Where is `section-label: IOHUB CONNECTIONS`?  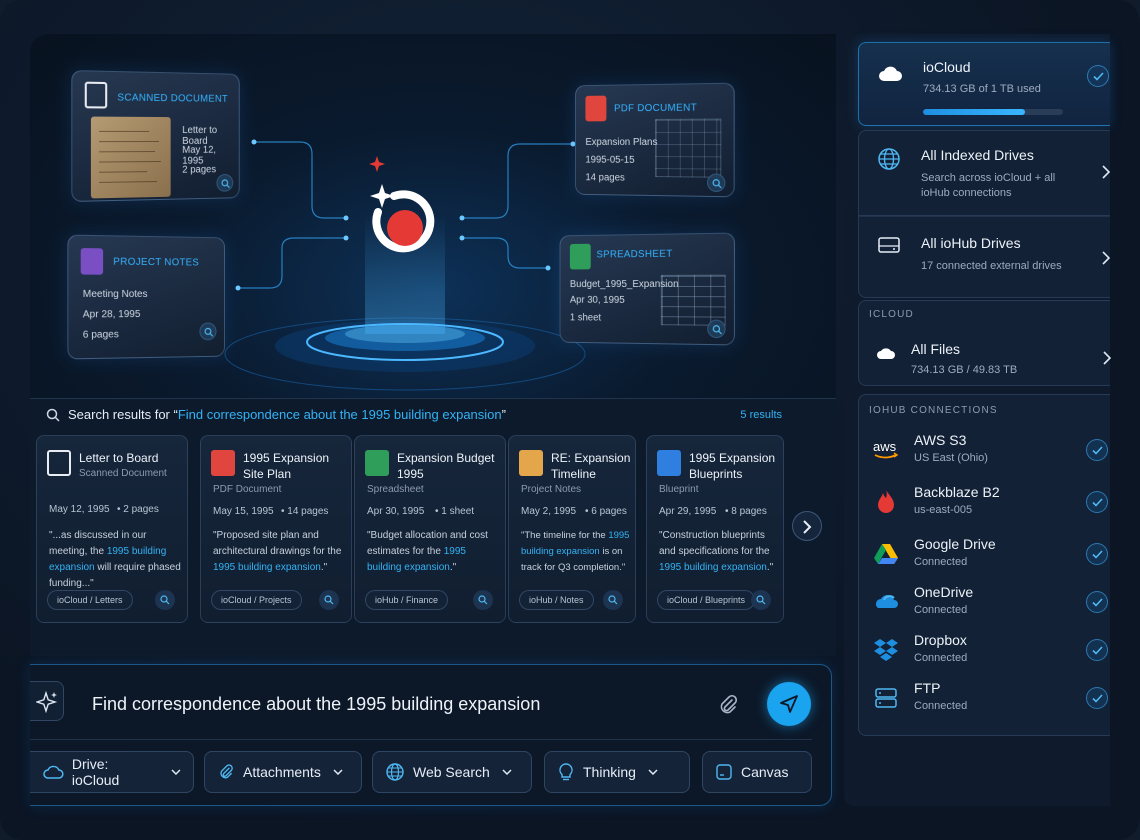
section-label: IOHUB CONNECTIONS is located at coordinates (933, 410).